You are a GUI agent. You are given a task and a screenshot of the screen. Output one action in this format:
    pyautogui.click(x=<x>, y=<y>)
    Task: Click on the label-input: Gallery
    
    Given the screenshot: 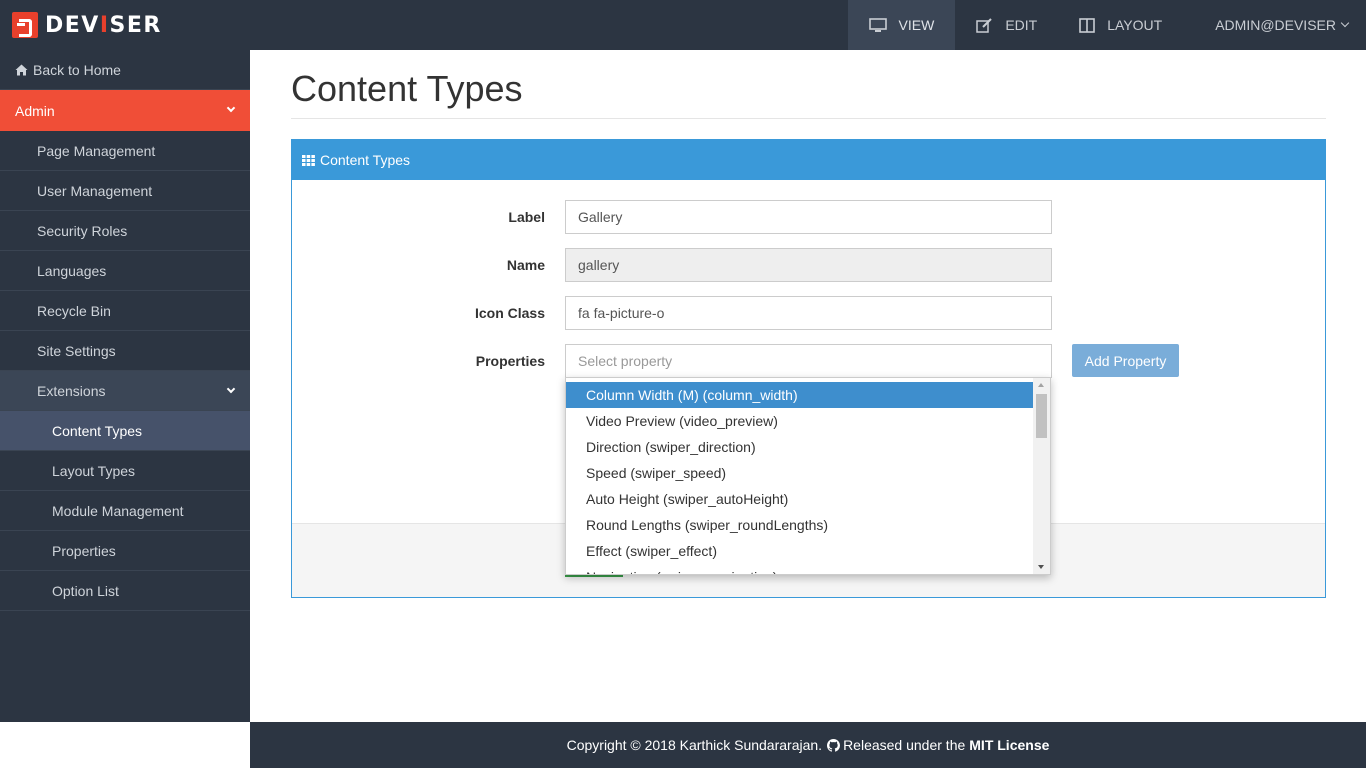 What is the action you would take?
    pyautogui.click(x=808, y=217)
    